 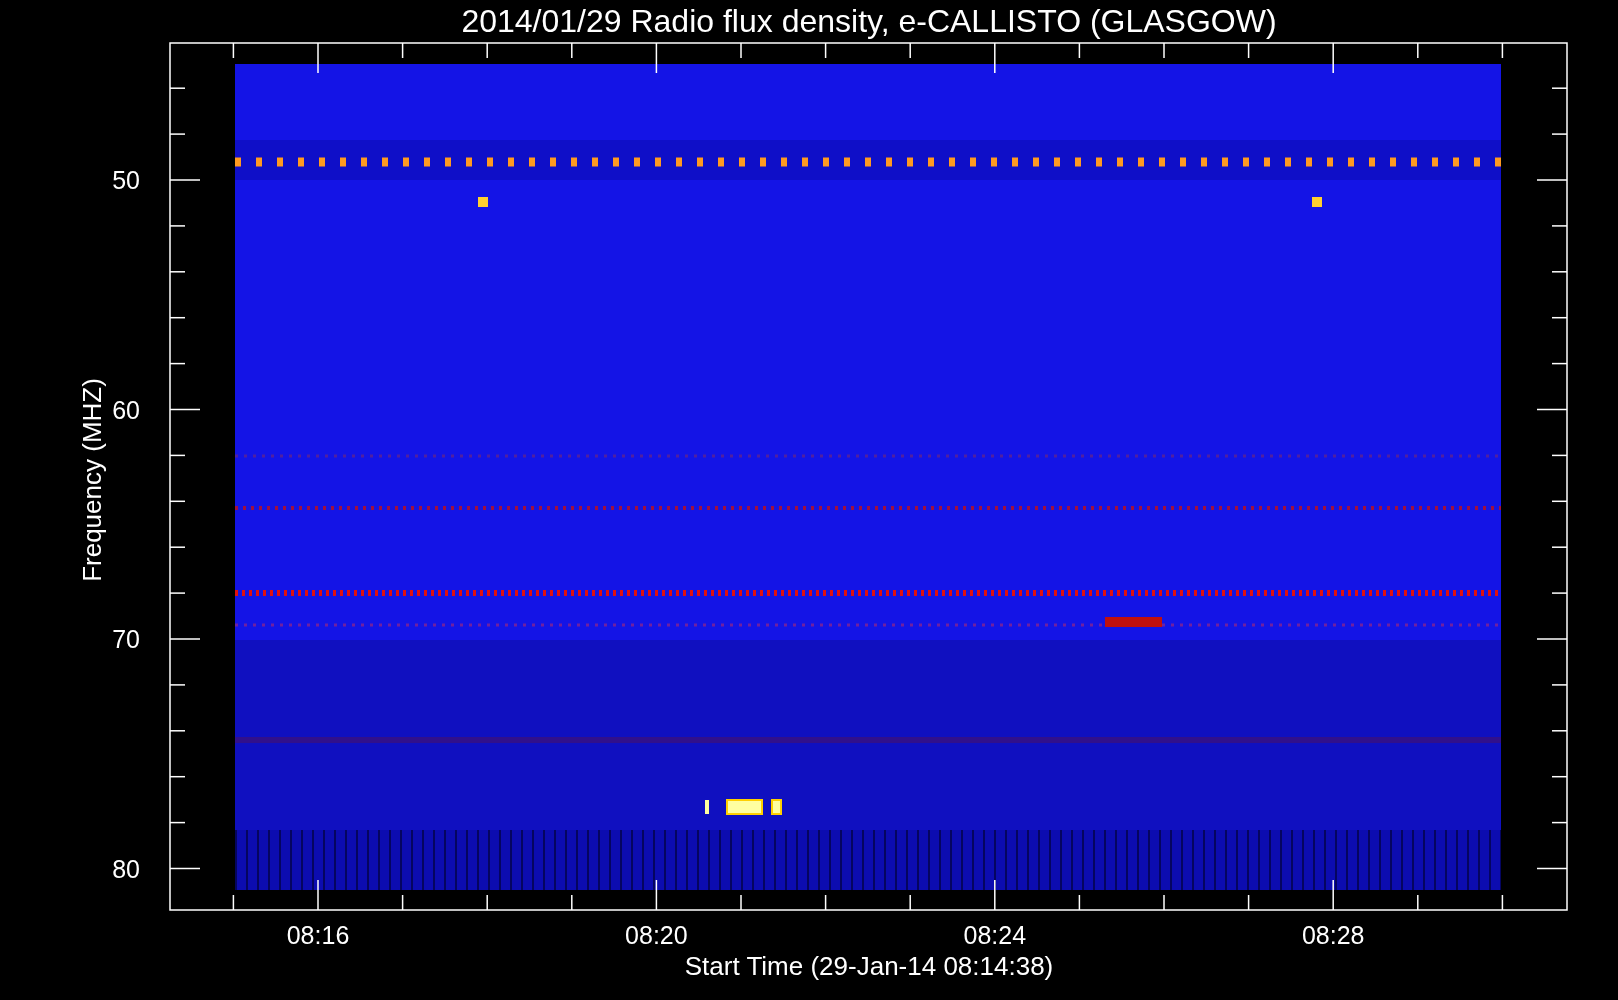 I want to click on x-axis-label: Start Time (29-Jan-14 08:14:38), so click(x=869, y=966).